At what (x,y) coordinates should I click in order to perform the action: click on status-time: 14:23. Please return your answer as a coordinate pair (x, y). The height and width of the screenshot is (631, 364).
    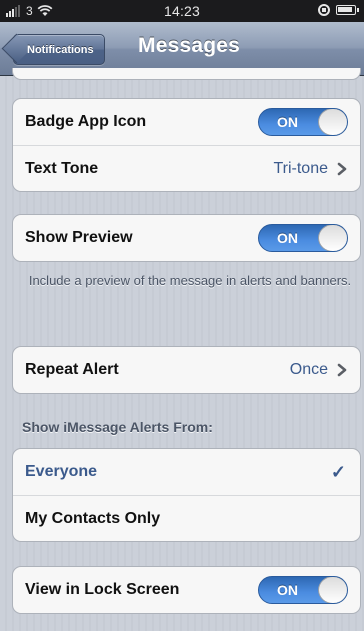
    Looking at the image, I should click on (182, 11).